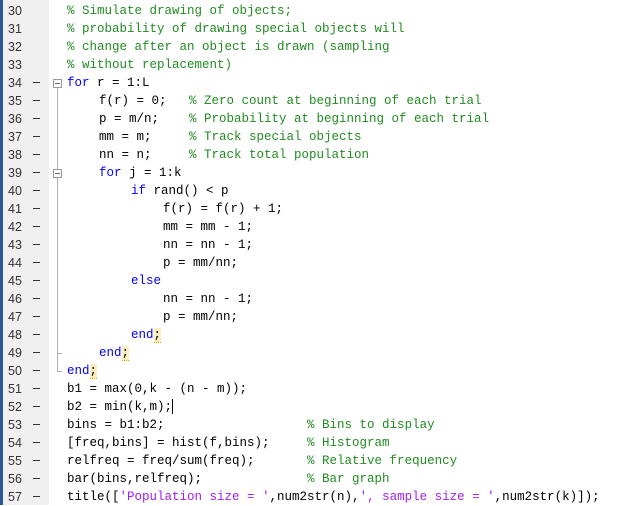  What do you see at coordinates (15, 173) in the screenshot?
I see `line-number: 39` at bounding box center [15, 173].